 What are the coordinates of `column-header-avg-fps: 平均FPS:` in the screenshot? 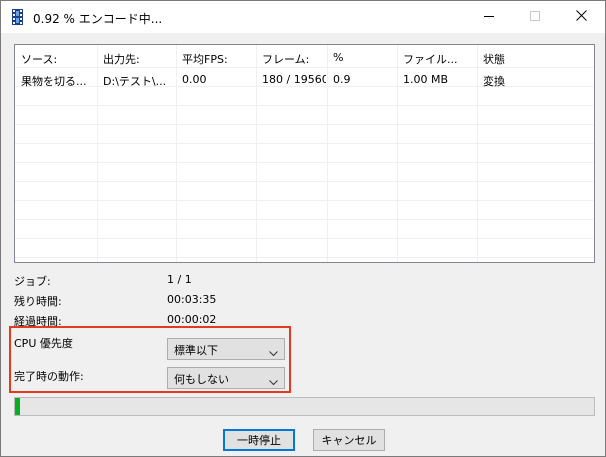 It's located at (217, 59).